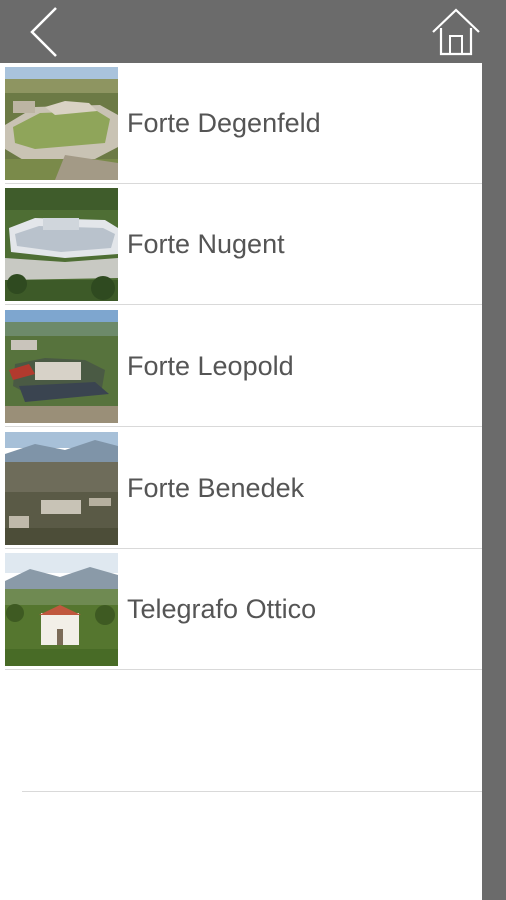  I want to click on item-label: Telegrafo Ottico, so click(222, 609).